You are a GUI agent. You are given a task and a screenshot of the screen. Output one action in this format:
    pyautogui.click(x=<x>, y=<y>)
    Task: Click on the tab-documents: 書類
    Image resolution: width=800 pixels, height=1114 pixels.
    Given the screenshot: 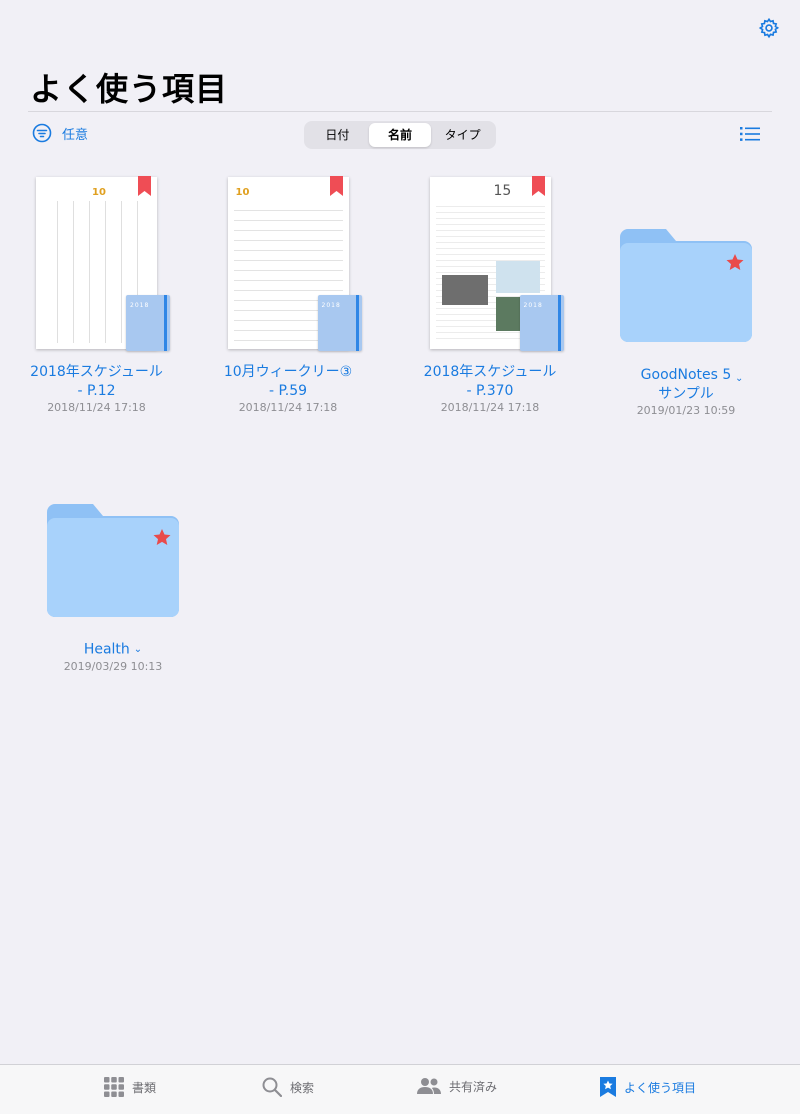 What is the action you would take?
    pyautogui.click(x=130, y=1087)
    